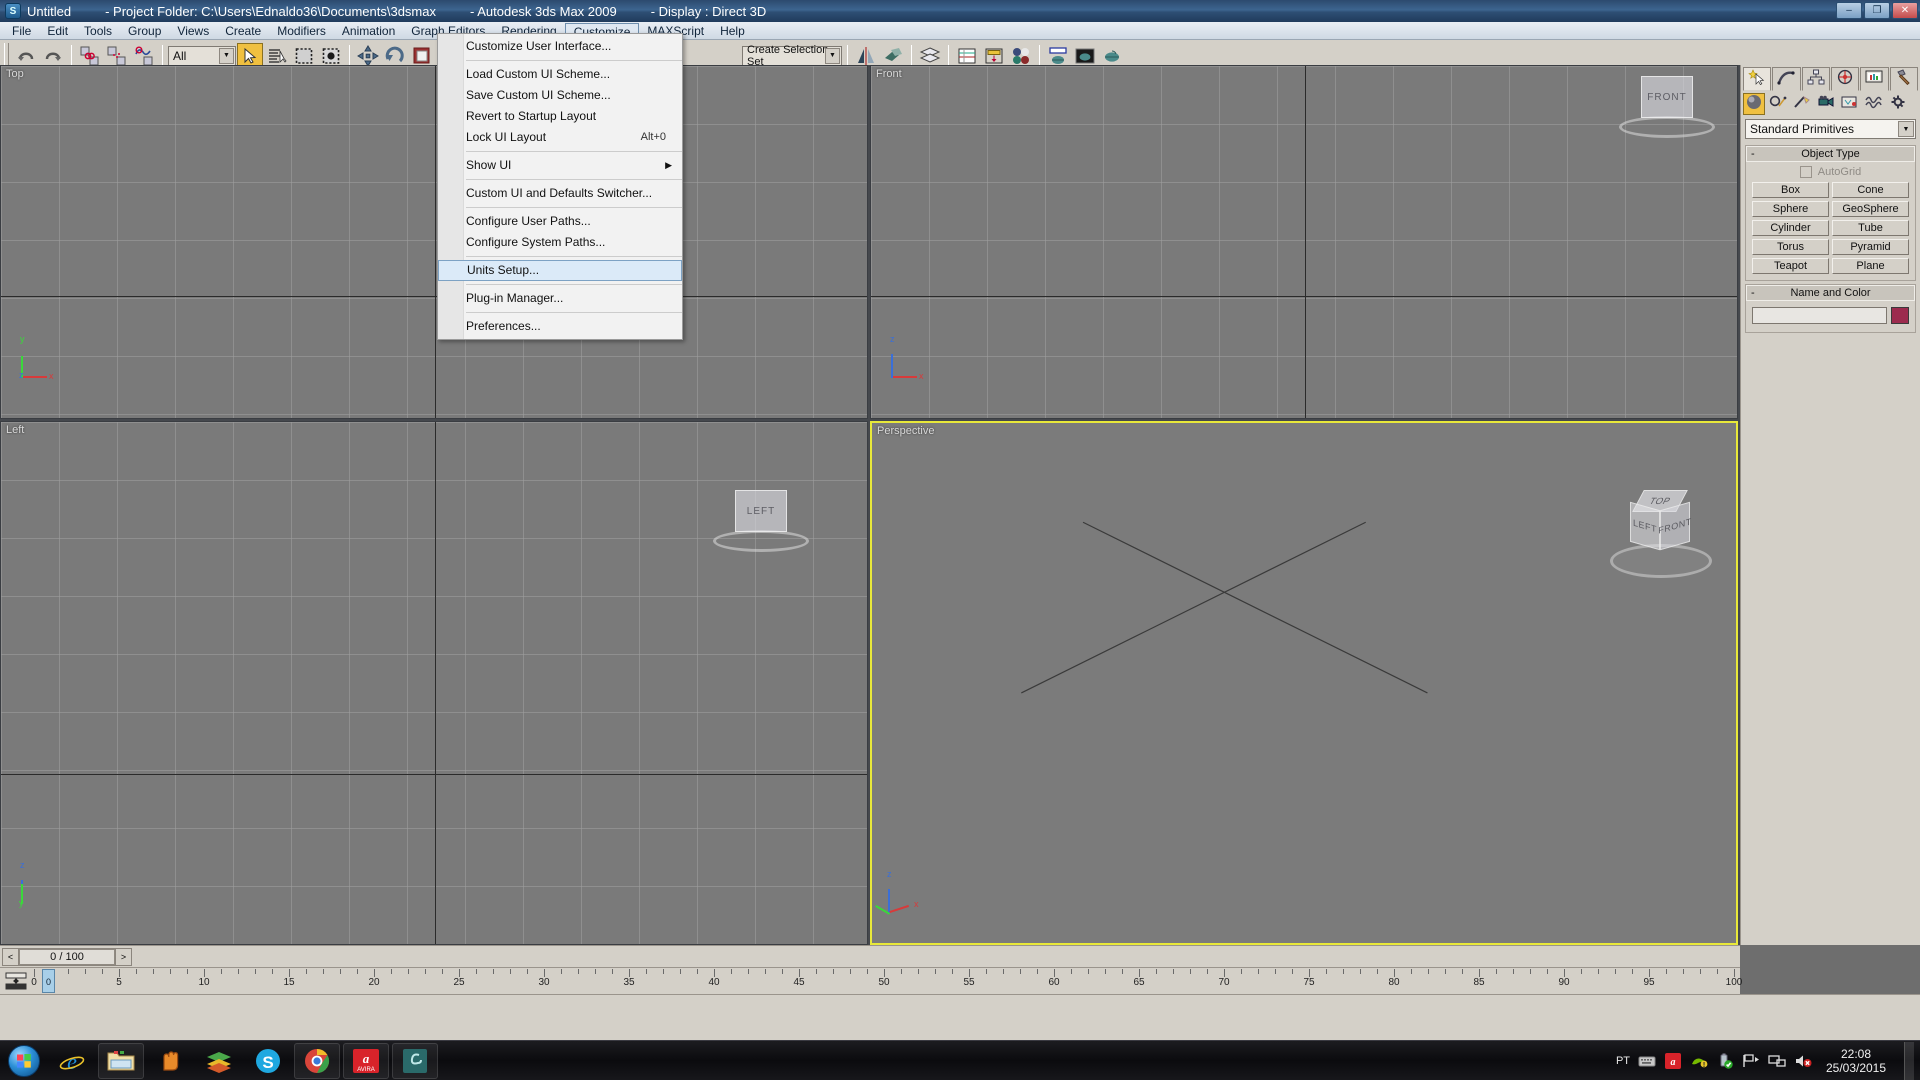 This screenshot has height=1080, width=1920. Describe the element at coordinates (24, 1061) in the screenshot. I see `start-button` at that location.